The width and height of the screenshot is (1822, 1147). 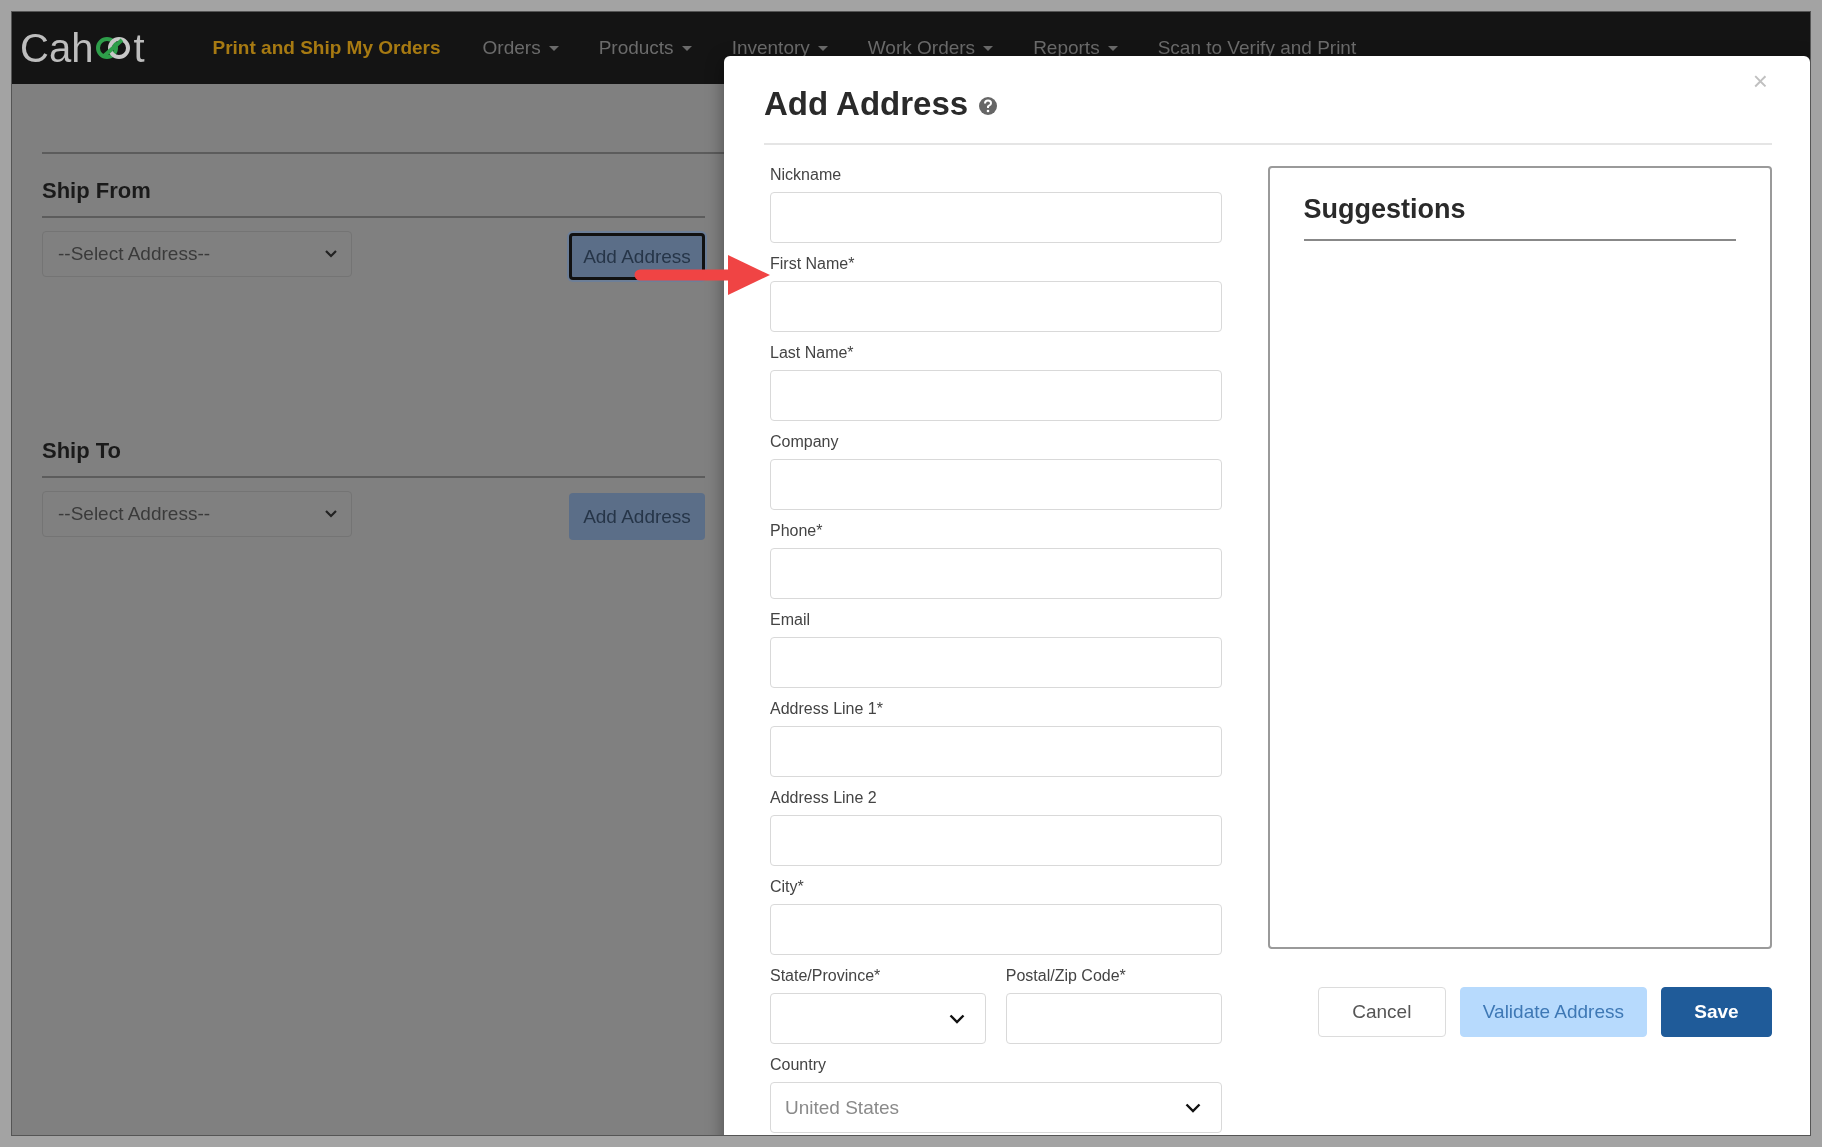 What do you see at coordinates (1760, 81) in the screenshot?
I see `close-button: ×` at bounding box center [1760, 81].